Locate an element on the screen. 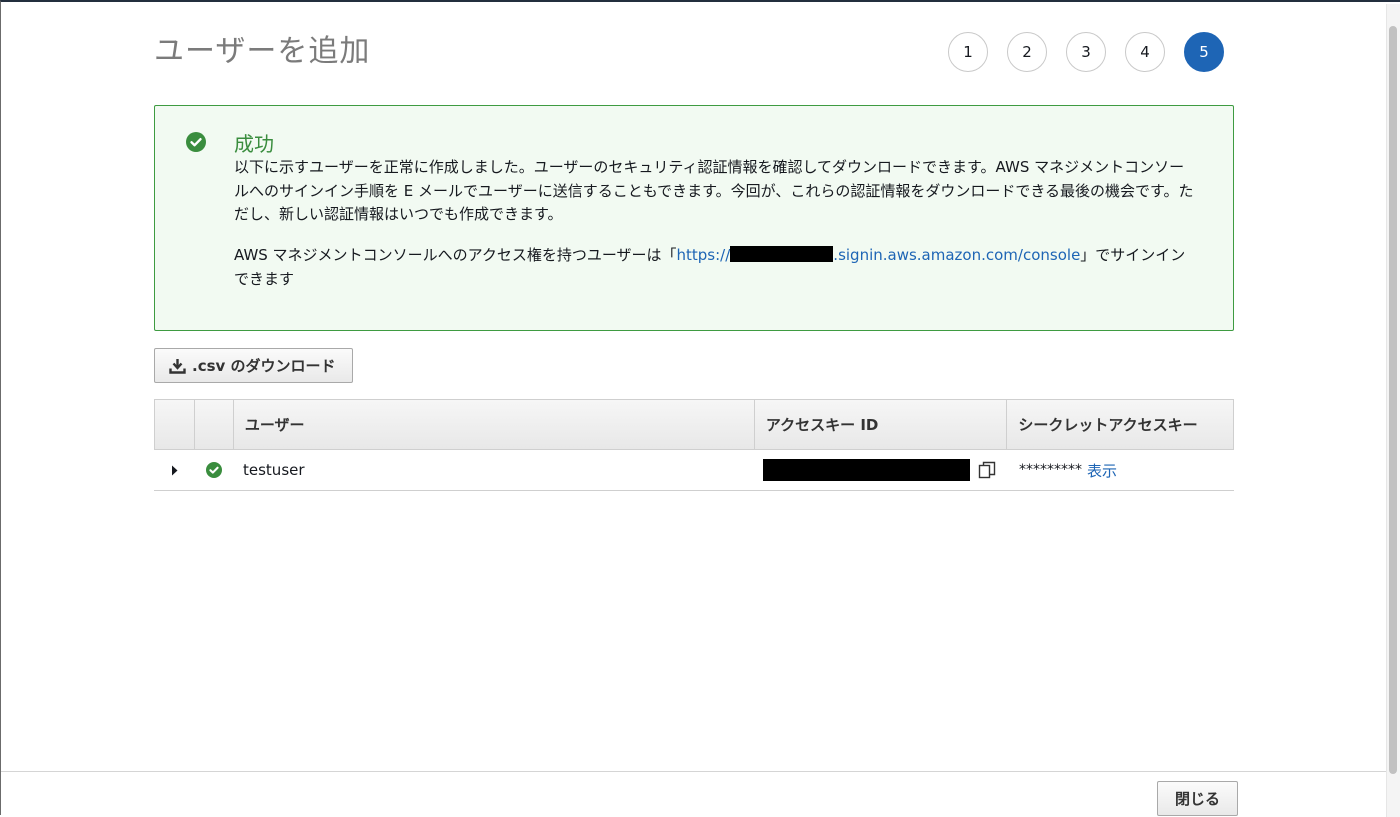 The image size is (1400, 817). console-url-start: https:// is located at coordinates (703, 255).